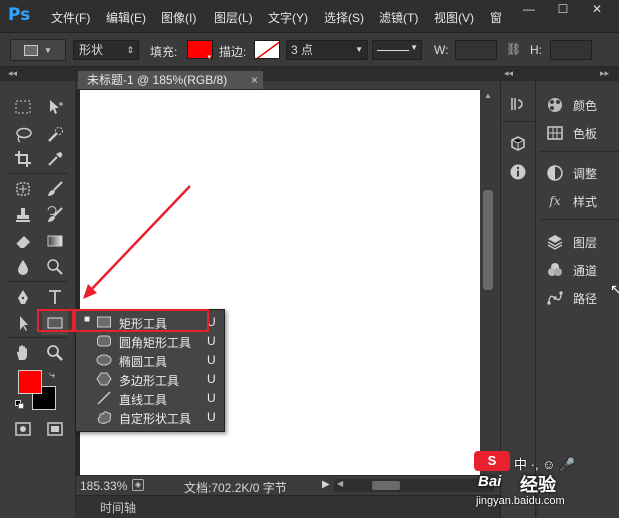 This screenshot has width=619, height=518. I want to click on foreground-color-swatch, so click(30, 382).